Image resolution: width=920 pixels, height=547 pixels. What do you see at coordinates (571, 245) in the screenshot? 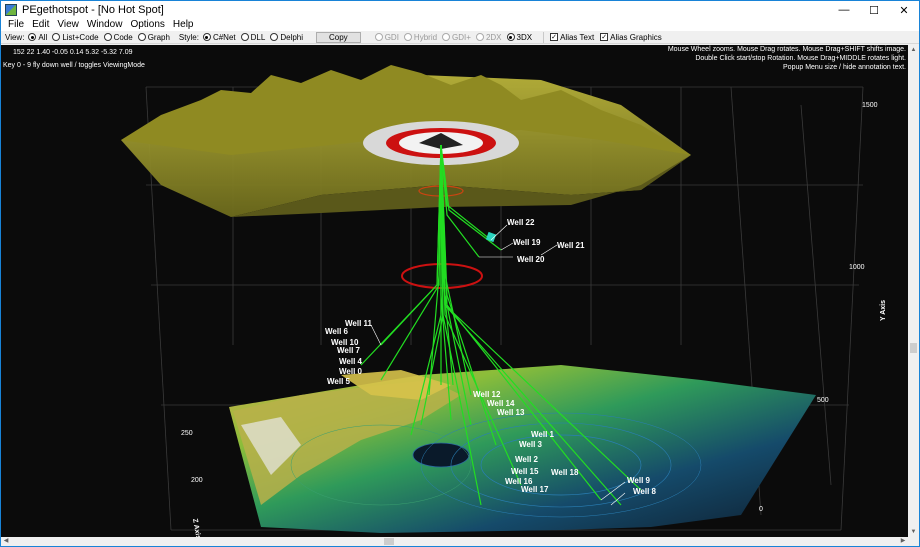
I see `well-label: Well 21` at bounding box center [571, 245].